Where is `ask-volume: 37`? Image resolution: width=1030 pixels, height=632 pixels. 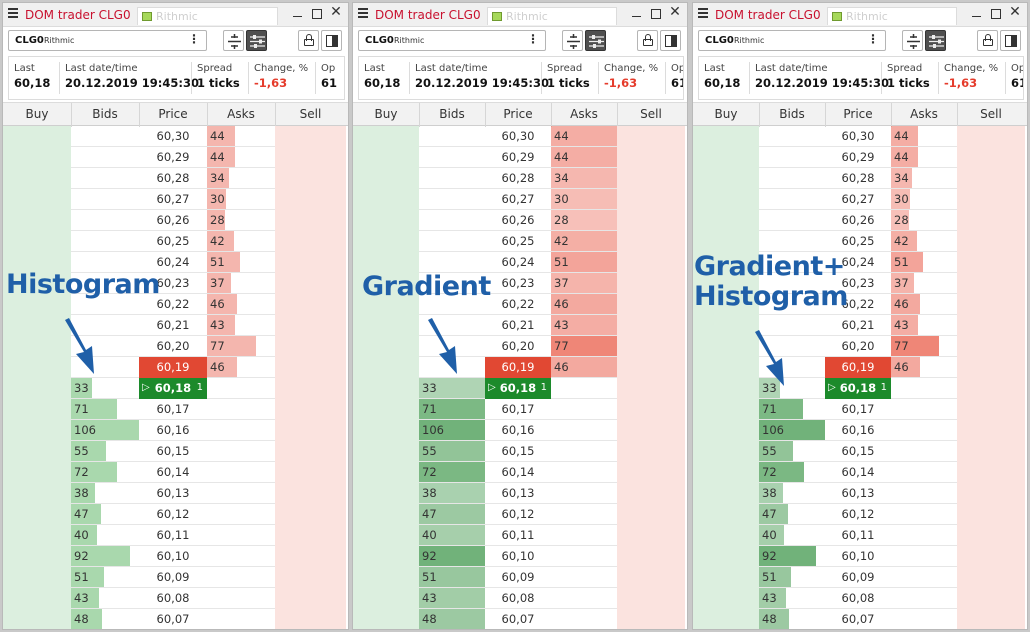
ask-volume: 37 is located at coordinates (902, 283).